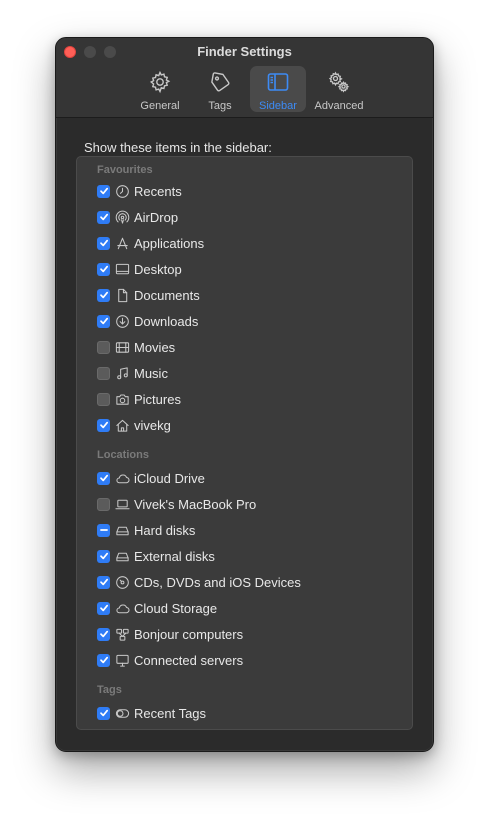 This screenshot has height=826, width=489. What do you see at coordinates (122, 582) in the screenshot?
I see `optical-disc-icon` at bounding box center [122, 582].